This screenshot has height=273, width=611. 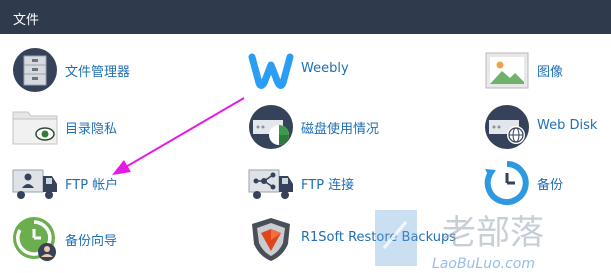 I want to click on directory-privacy-label: 目录隐私, so click(x=91, y=129).